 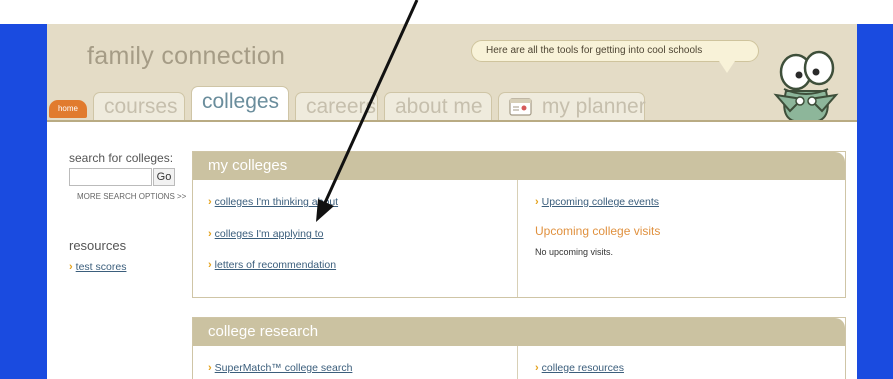 I want to click on list-item-applying-to: › colleges I'm applying to, so click(x=266, y=233).